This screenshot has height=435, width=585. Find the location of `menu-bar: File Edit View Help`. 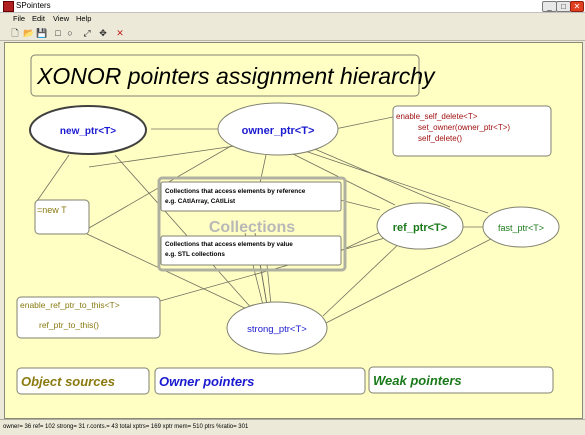

menu-bar: File Edit View Help is located at coordinates (292, 19).